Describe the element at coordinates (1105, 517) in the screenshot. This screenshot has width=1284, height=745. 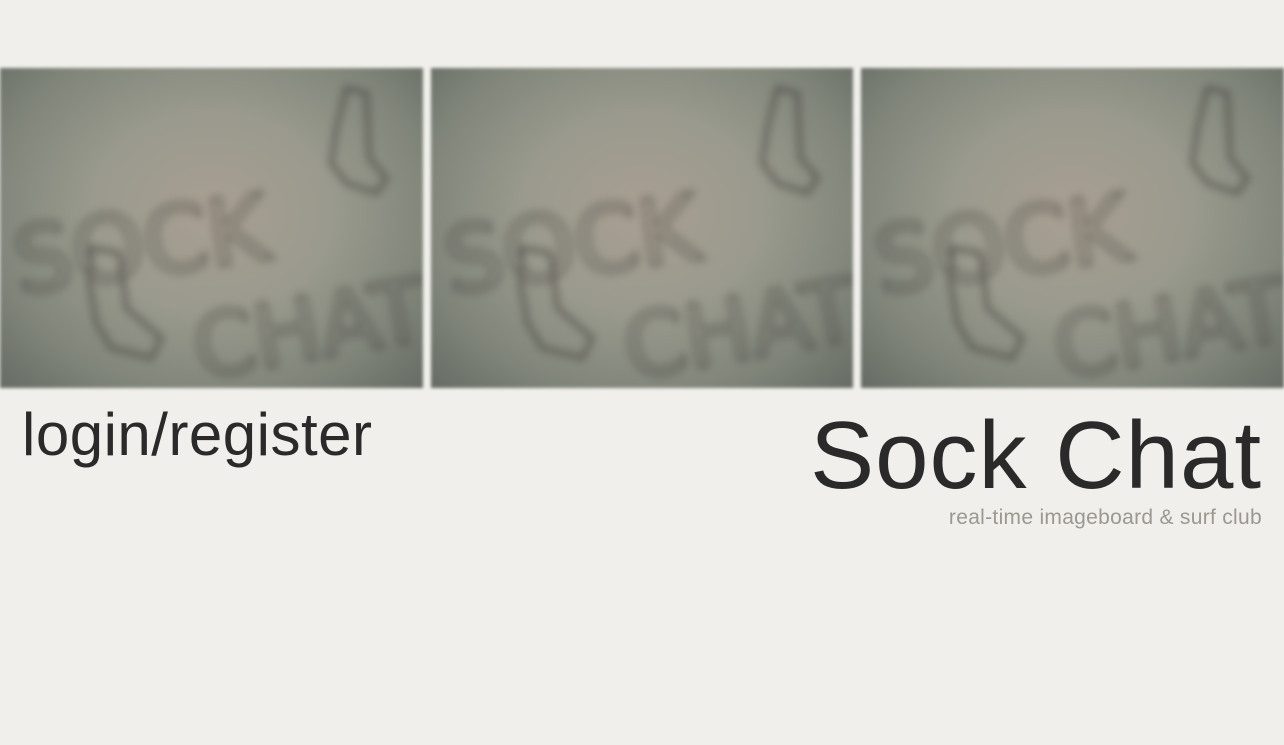
I see `site-subtitle: real-time imageboard & surf club` at that location.